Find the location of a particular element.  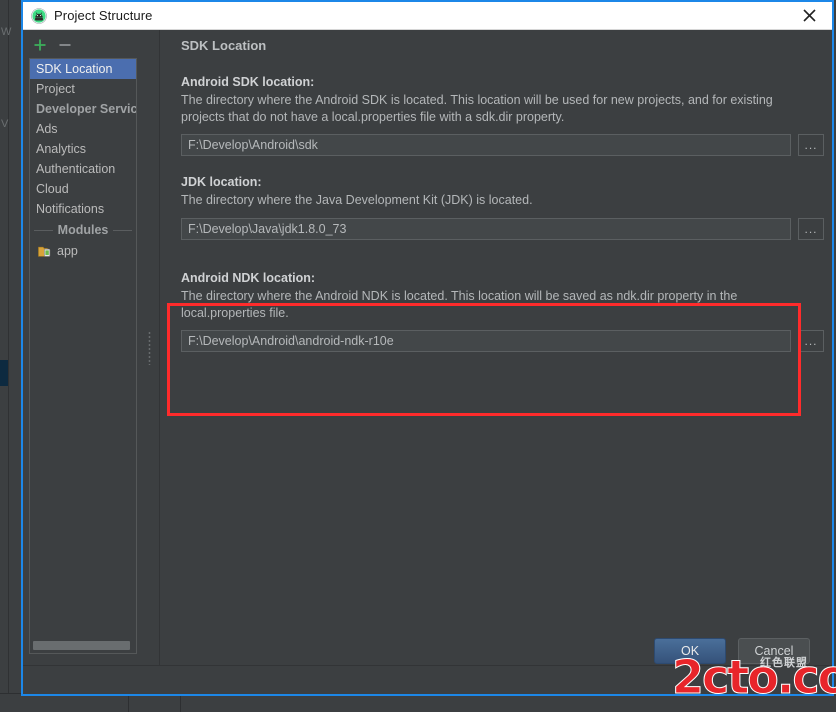

jdk-path-input is located at coordinates (486, 228).